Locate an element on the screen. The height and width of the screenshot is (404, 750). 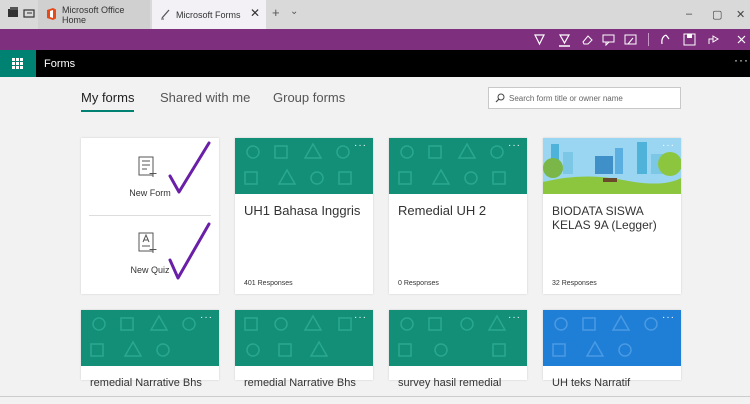
comment-icon is located at coordinates (608, 39).